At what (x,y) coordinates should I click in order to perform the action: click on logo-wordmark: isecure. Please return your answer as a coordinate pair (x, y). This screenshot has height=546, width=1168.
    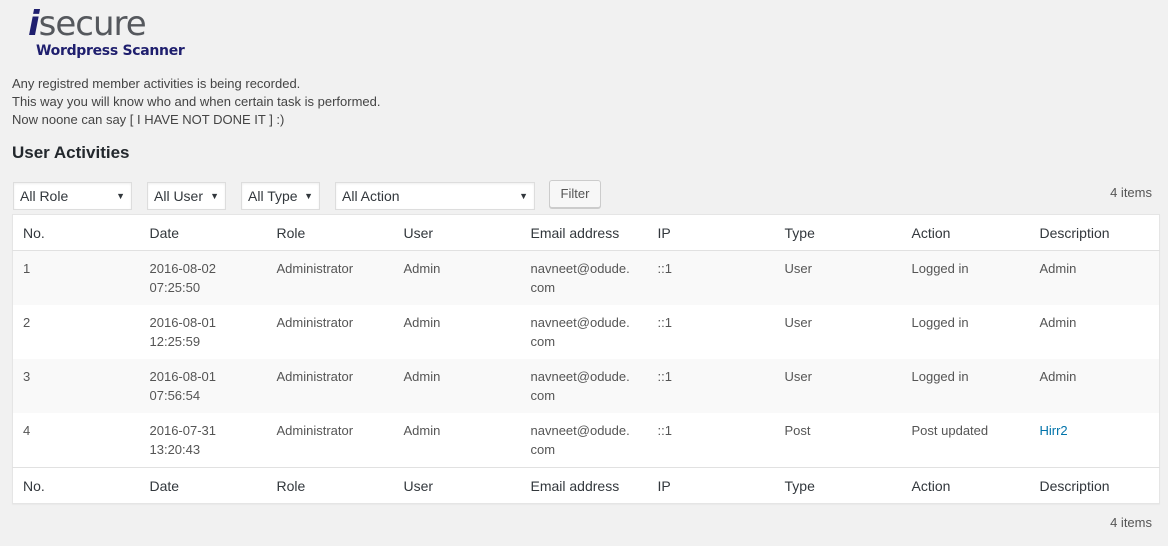
    Looking at the image, I should click on (87, 24).